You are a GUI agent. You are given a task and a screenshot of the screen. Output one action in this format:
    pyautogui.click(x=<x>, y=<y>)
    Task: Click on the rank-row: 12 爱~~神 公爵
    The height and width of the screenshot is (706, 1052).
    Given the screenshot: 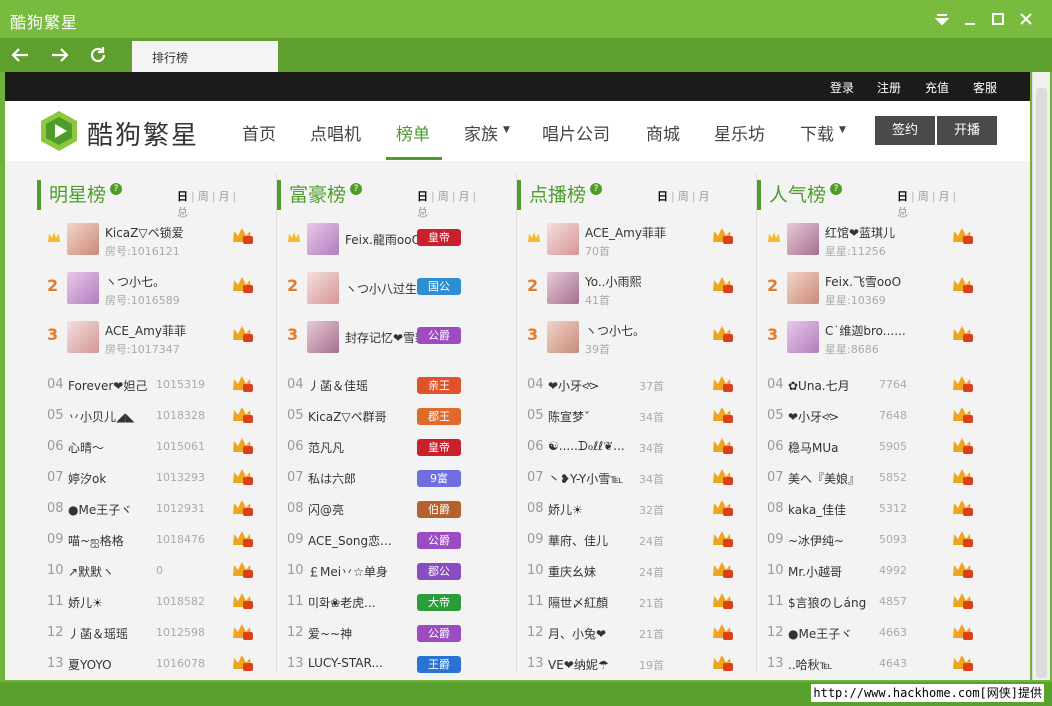 What is the action you would take?
    pyautogui.click(x=365, y=637)
    